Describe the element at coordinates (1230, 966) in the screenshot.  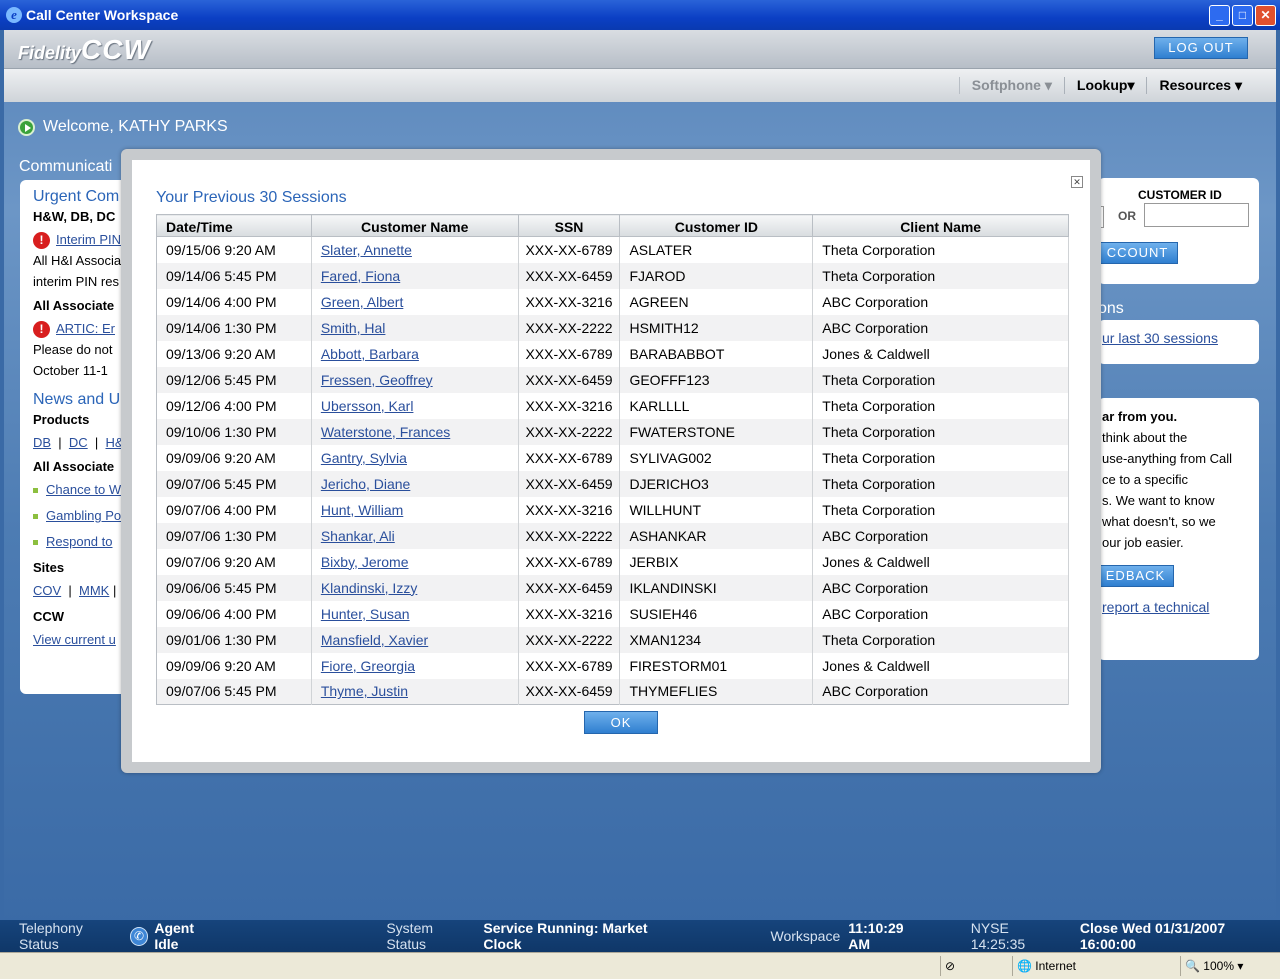
I see `zoom-control: 🔍 100% ▾` at that location.